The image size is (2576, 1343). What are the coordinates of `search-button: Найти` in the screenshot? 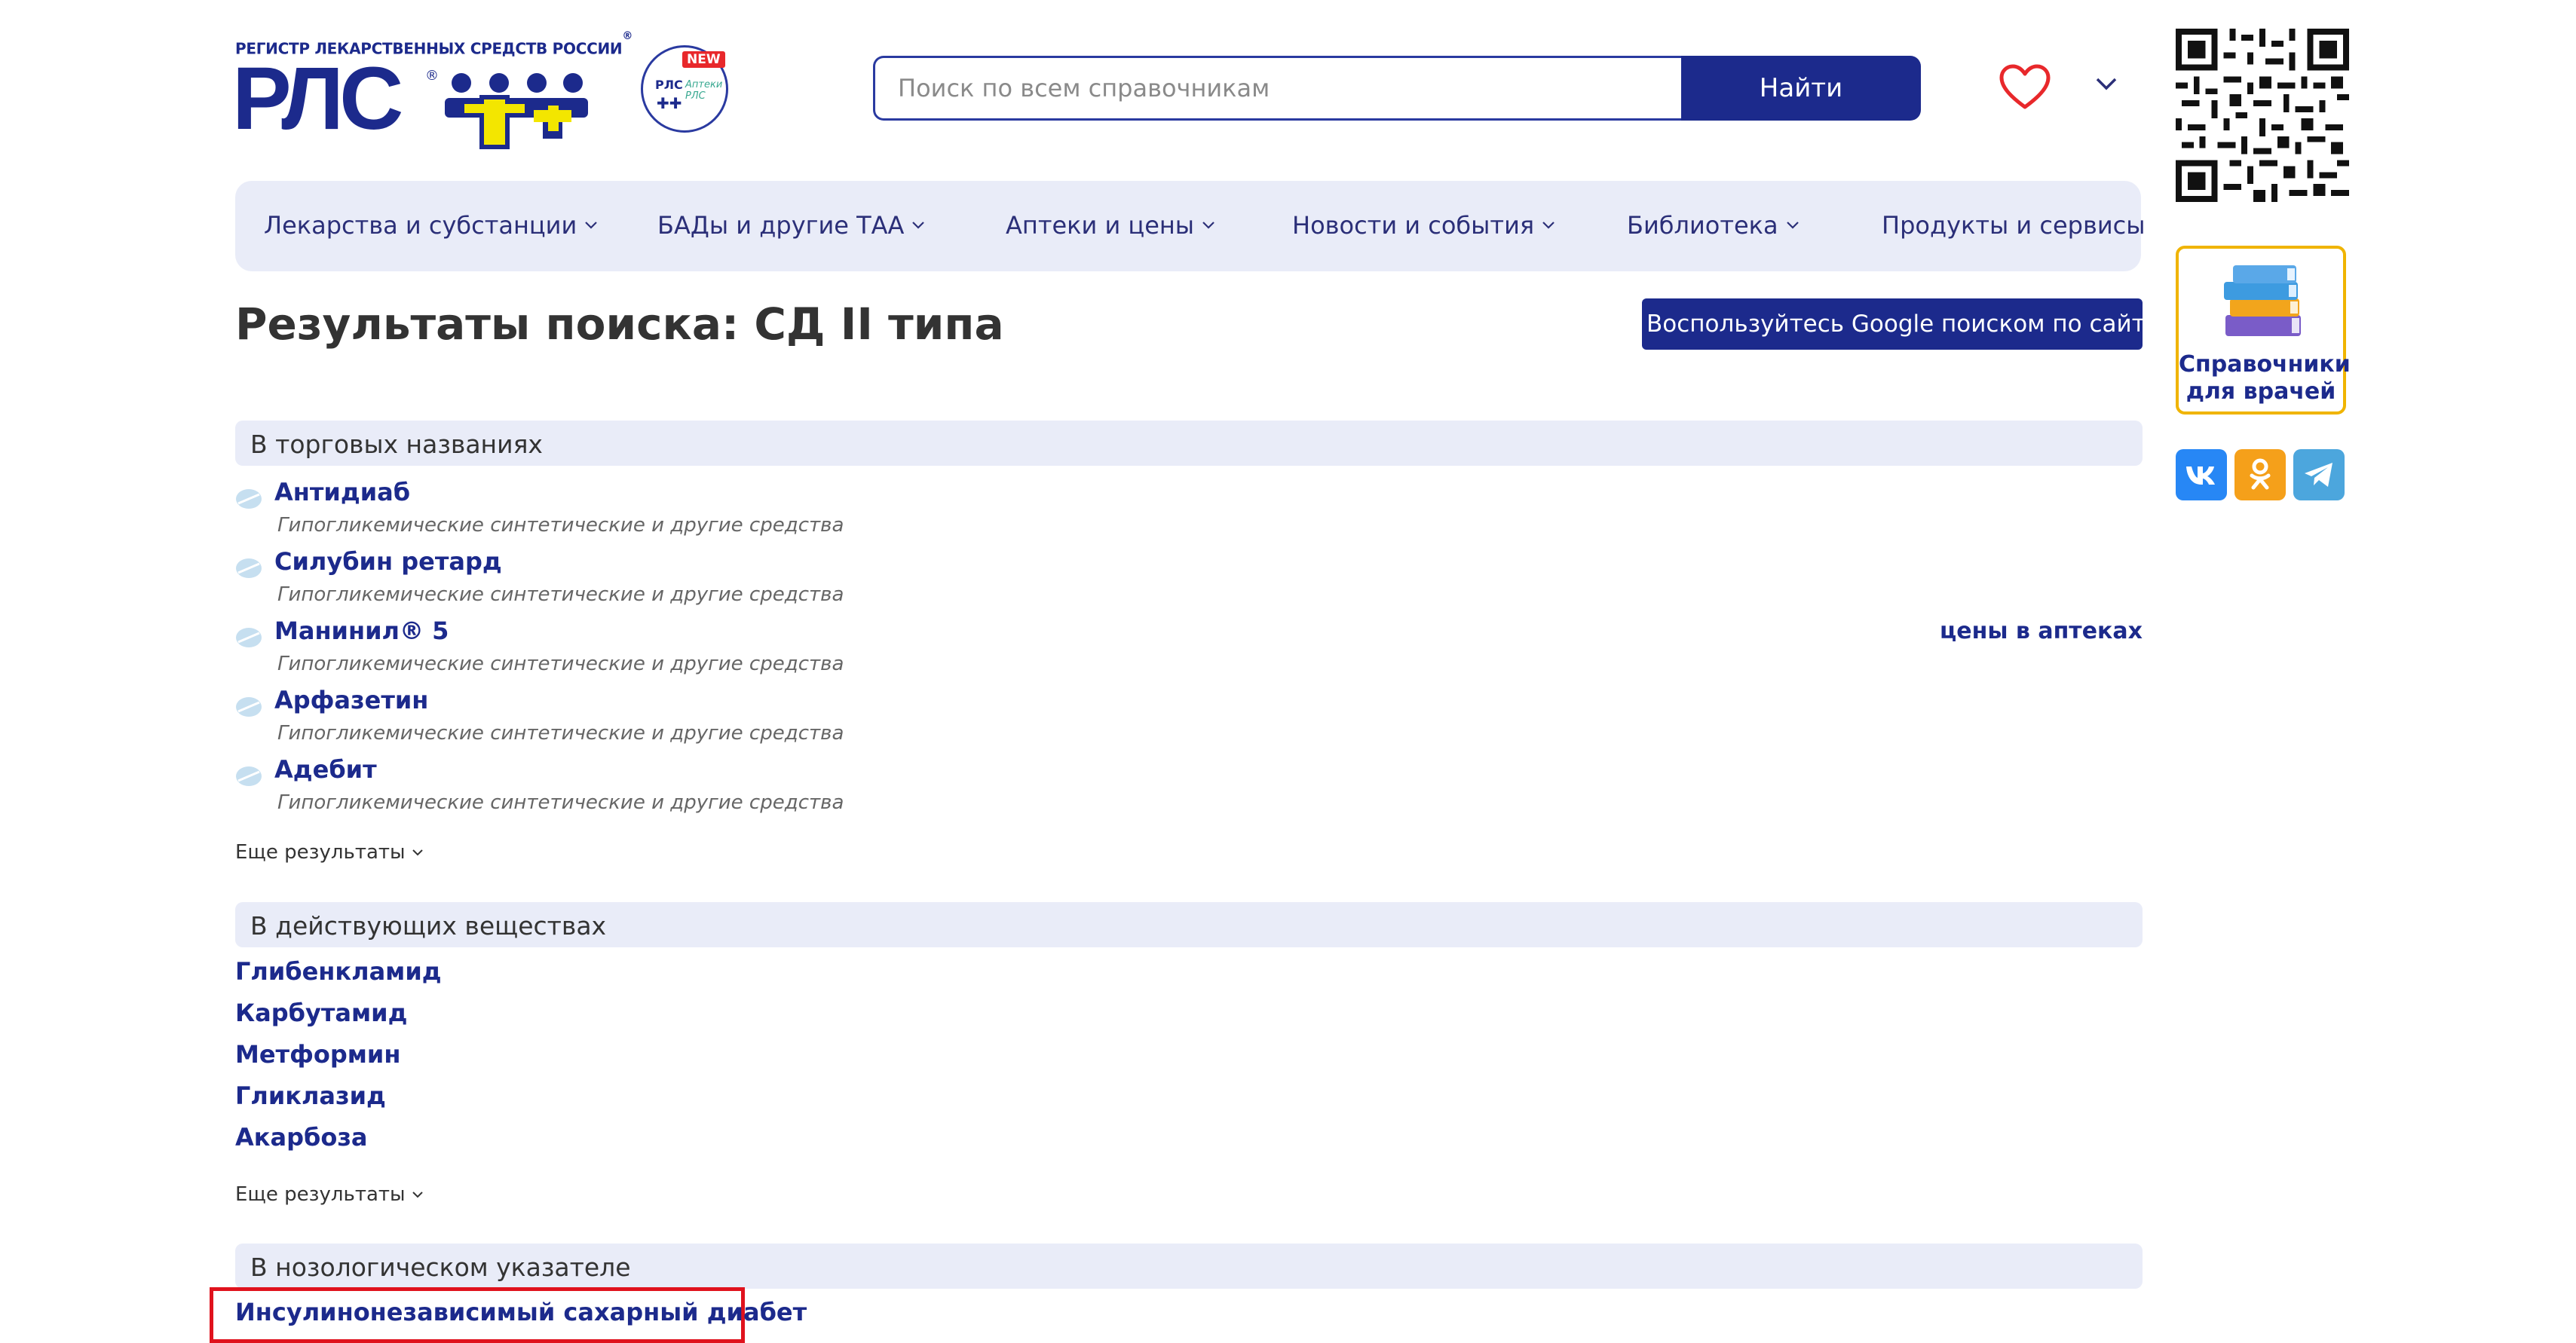 It's located at (1801, 88).